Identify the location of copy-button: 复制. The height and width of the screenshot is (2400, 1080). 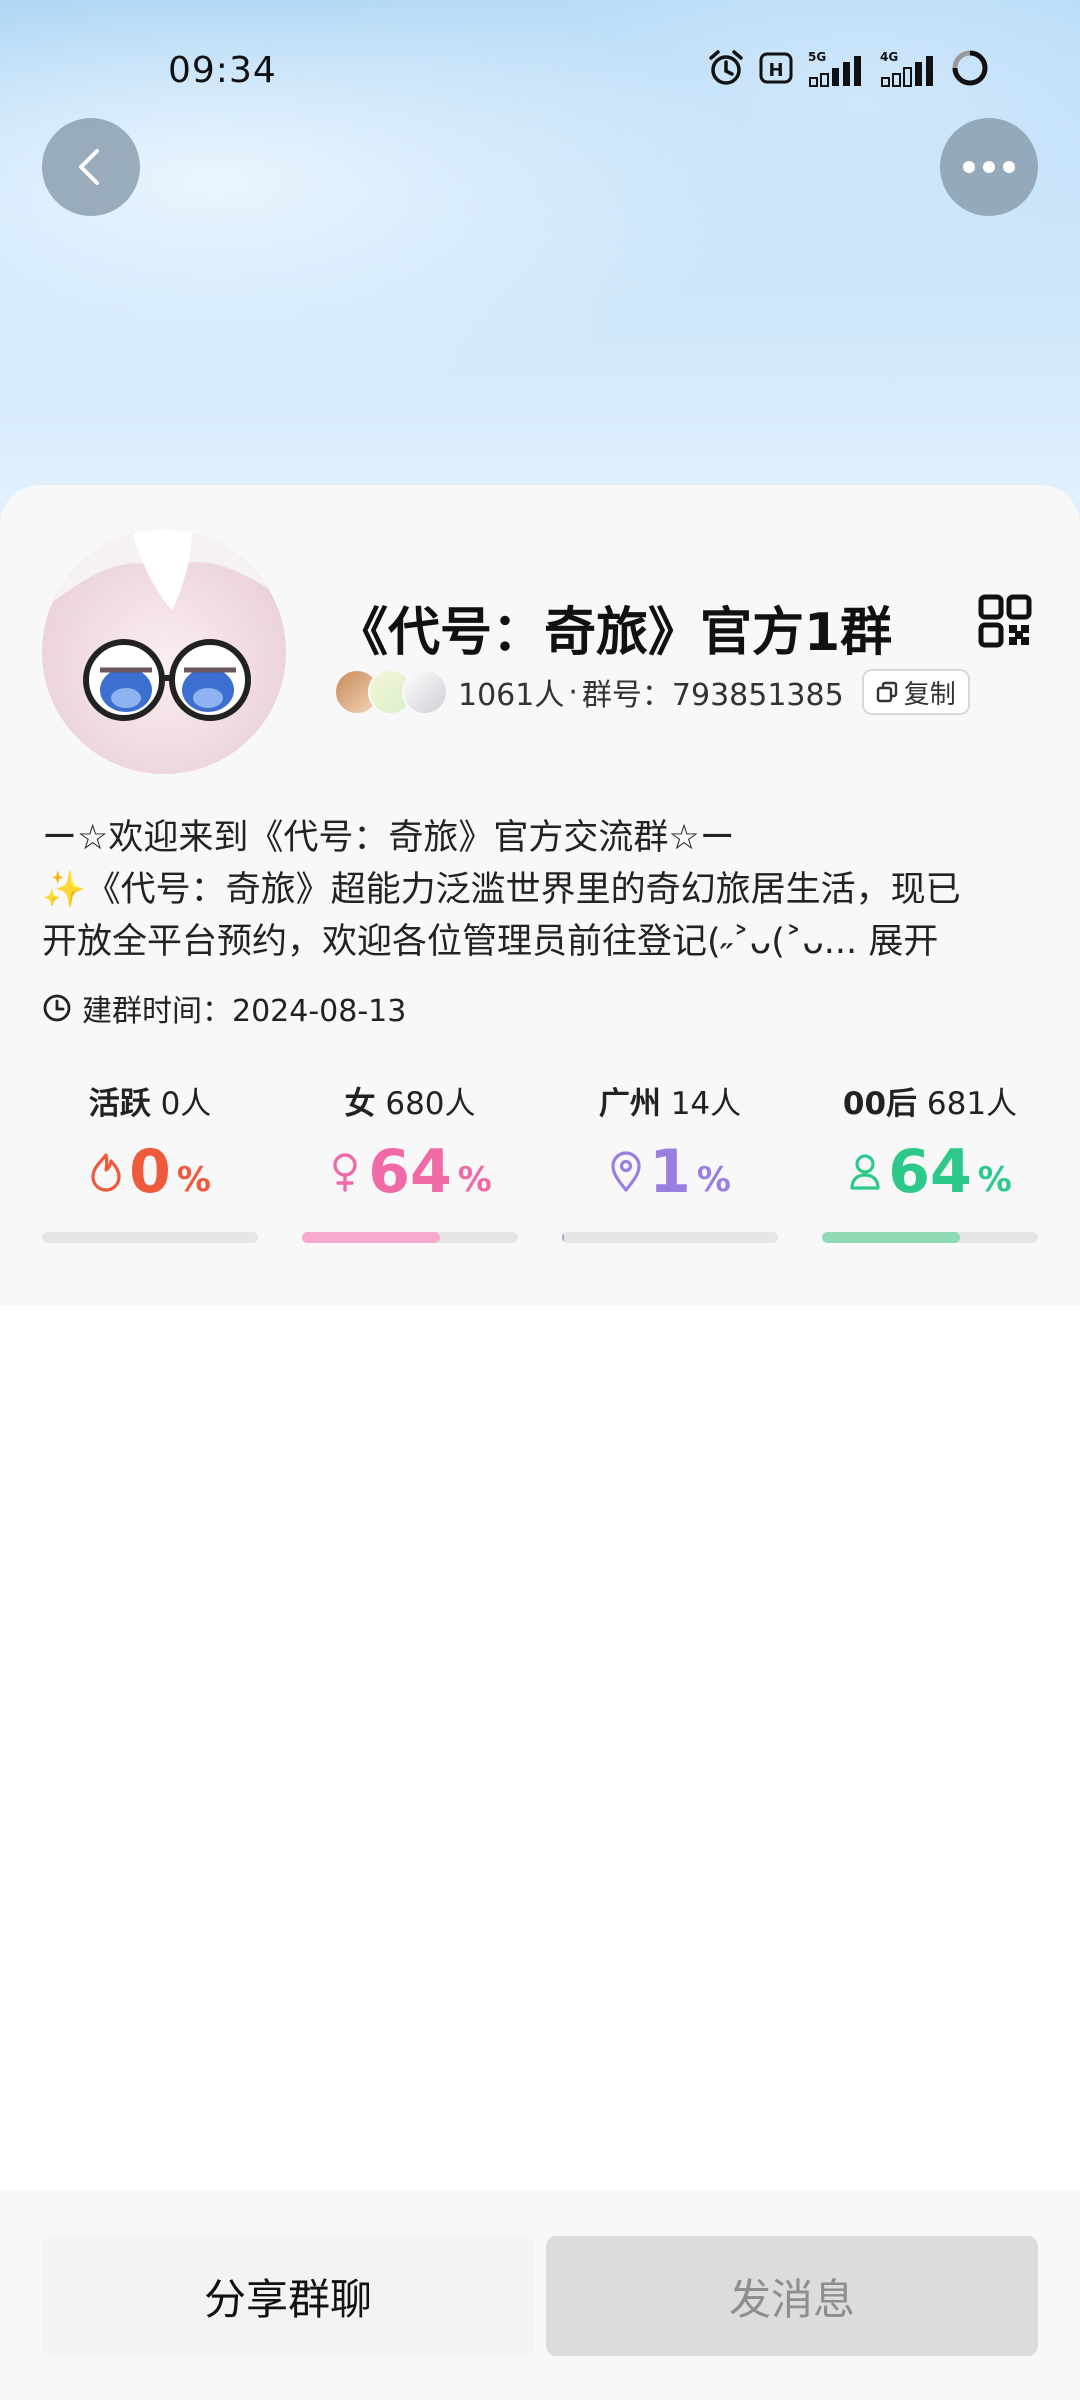
(915, 692).